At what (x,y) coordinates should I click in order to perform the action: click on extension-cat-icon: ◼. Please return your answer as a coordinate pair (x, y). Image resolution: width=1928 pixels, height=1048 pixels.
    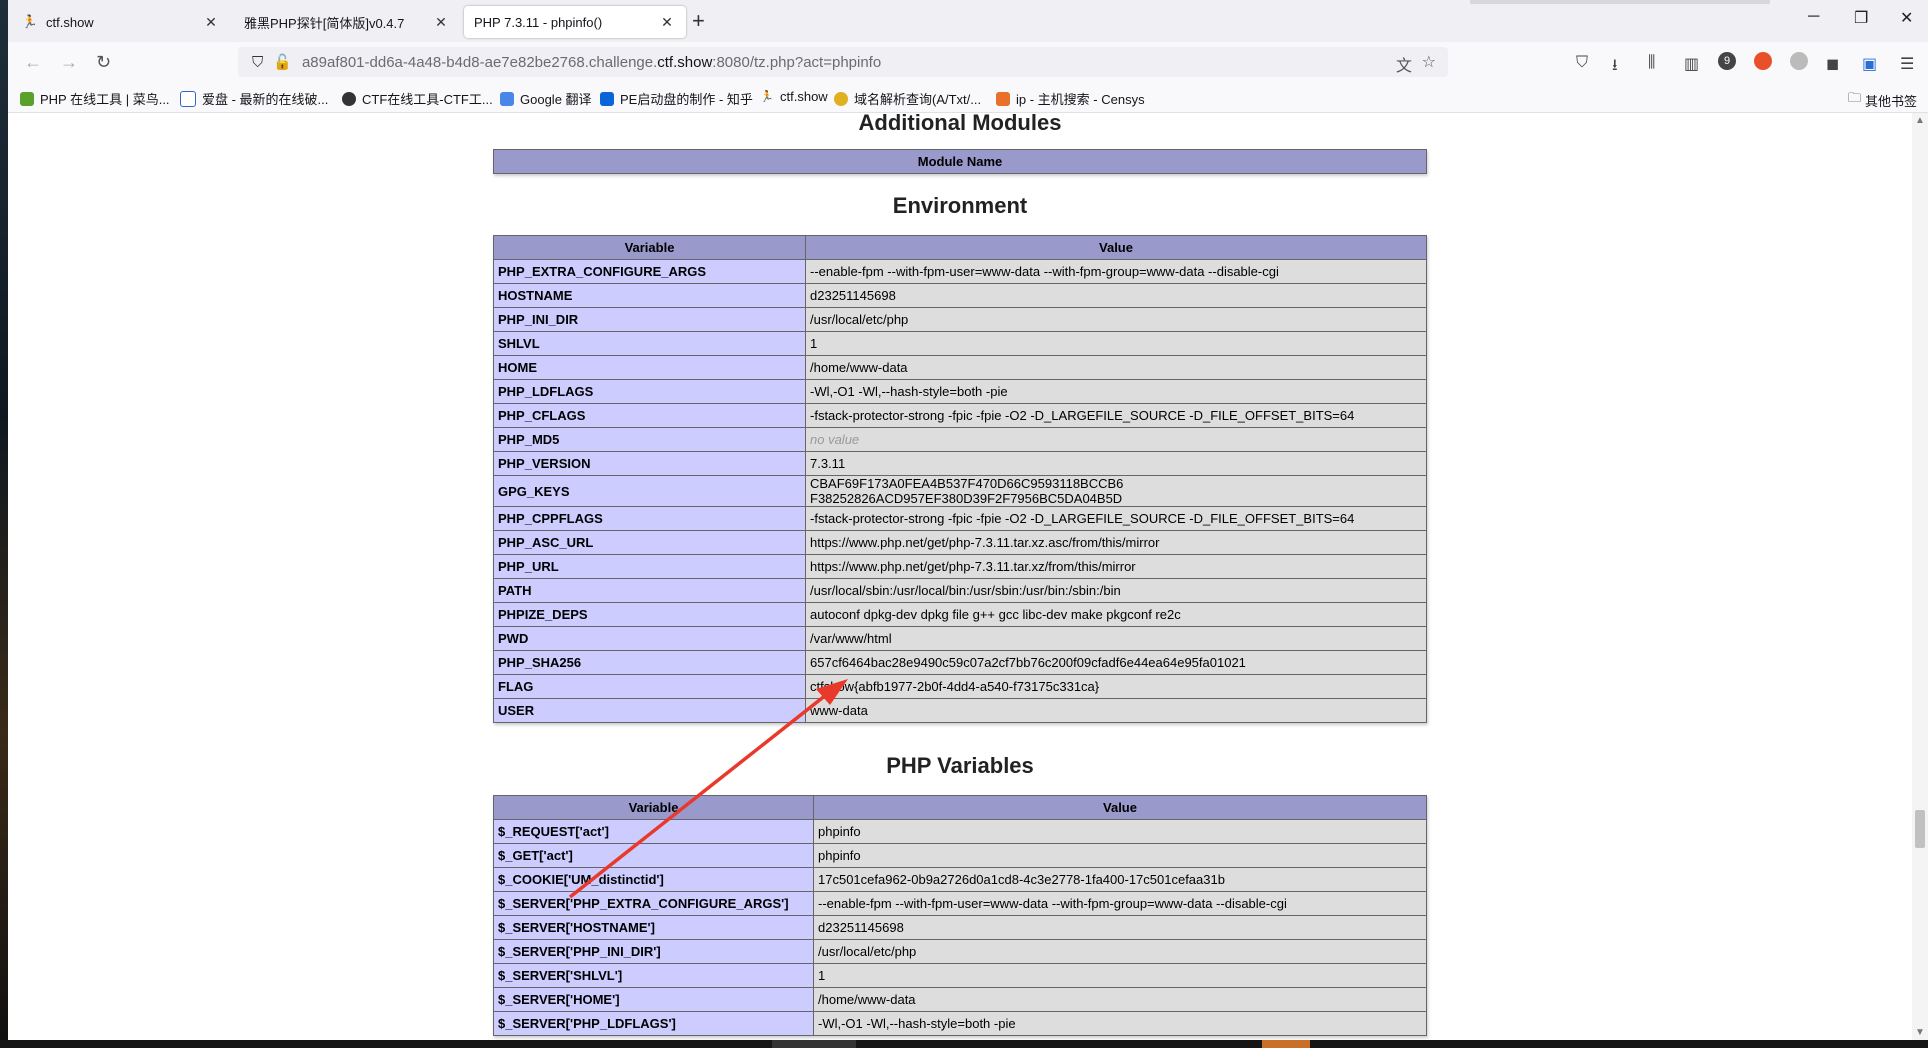
    Looking at the image, I should click on (1832, 64).